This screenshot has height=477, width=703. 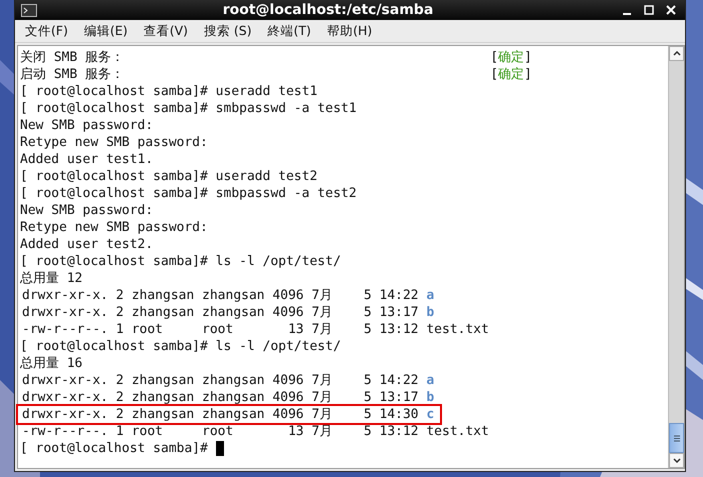 I want to click on minimize-icon, so click(x=627, y=14).